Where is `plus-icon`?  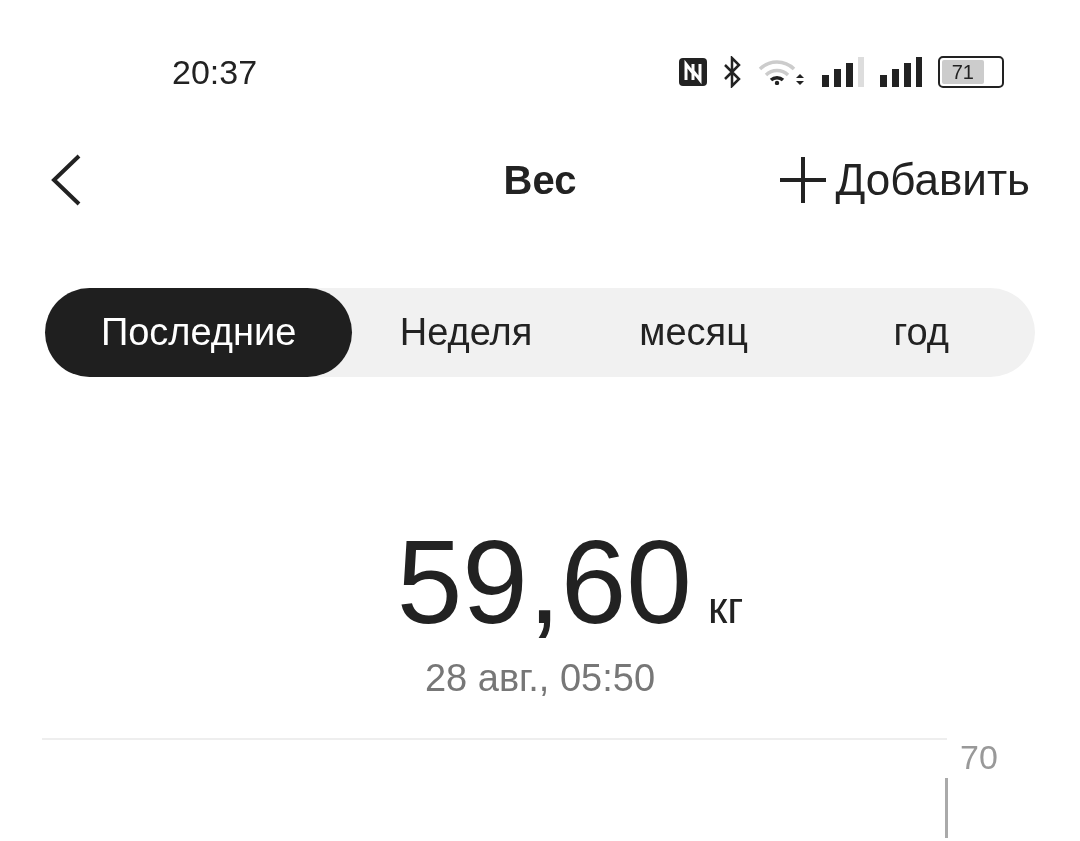
plus-icon is located at coordinates (802, 180).